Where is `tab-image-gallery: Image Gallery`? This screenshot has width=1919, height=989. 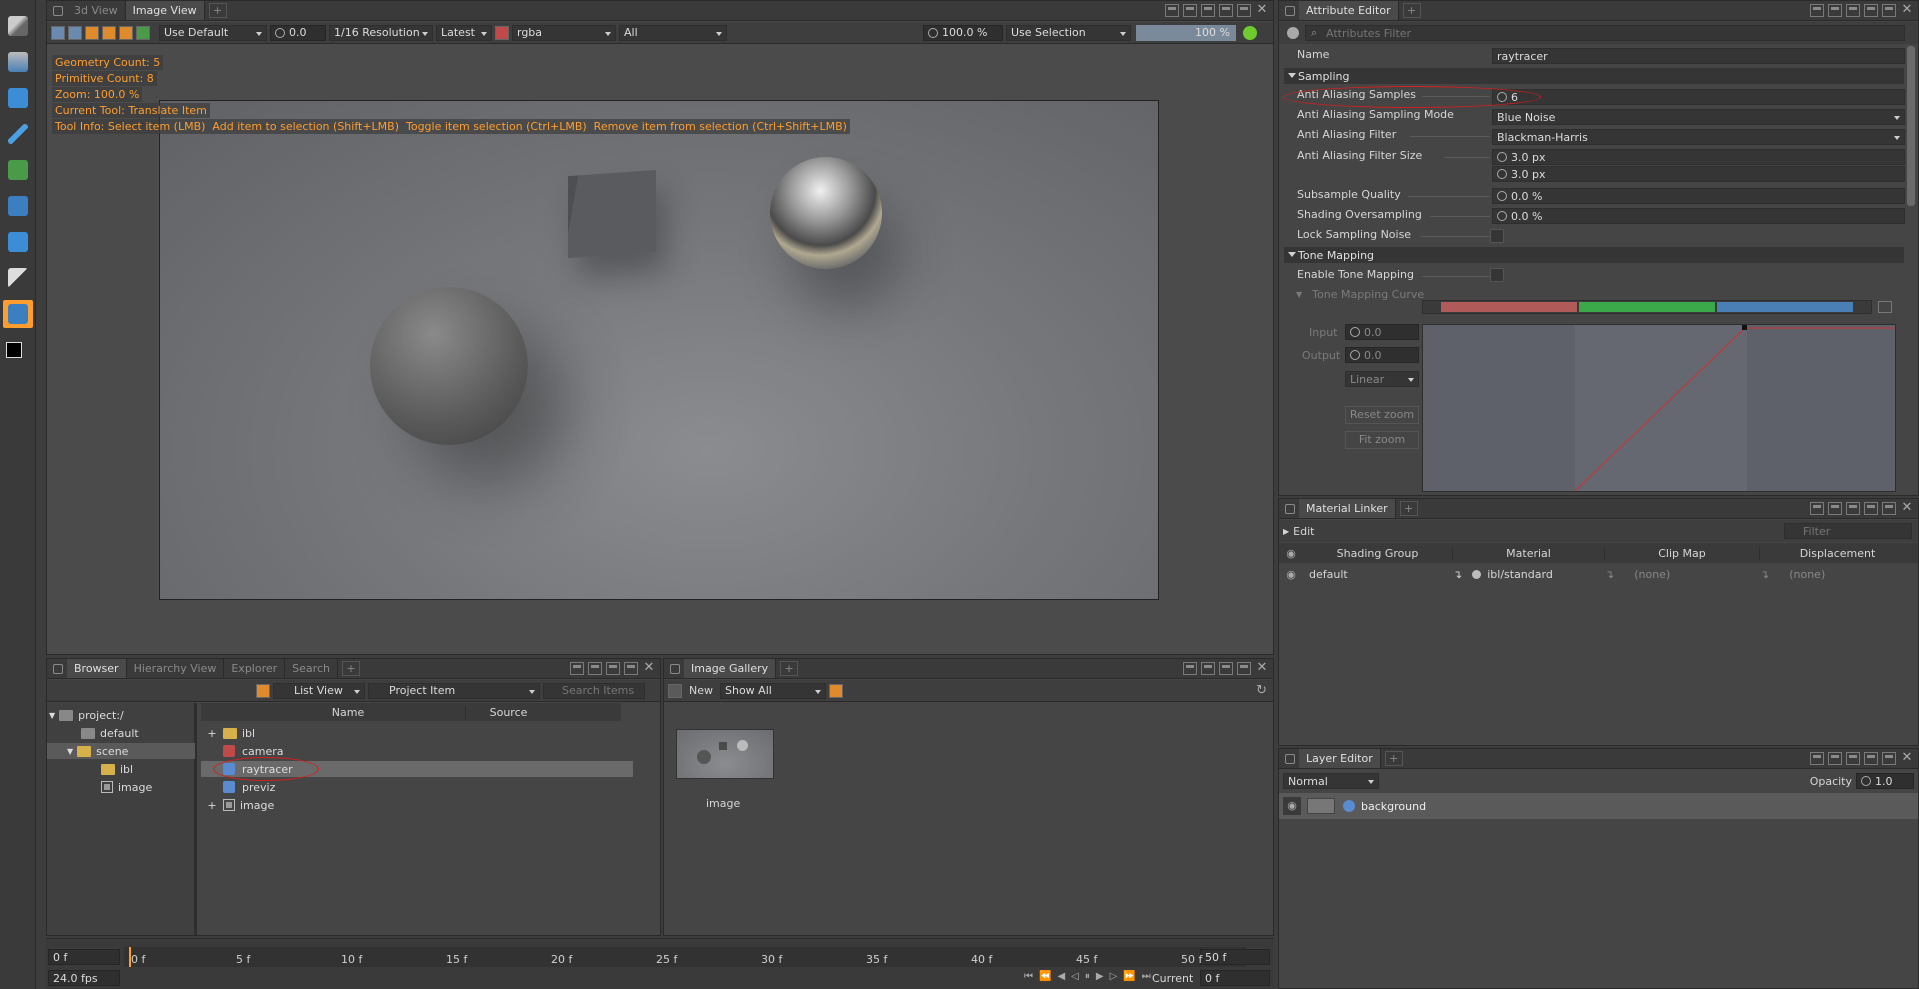
tab-image-gallery: Image Gallery is located at coordinates (730, 668).